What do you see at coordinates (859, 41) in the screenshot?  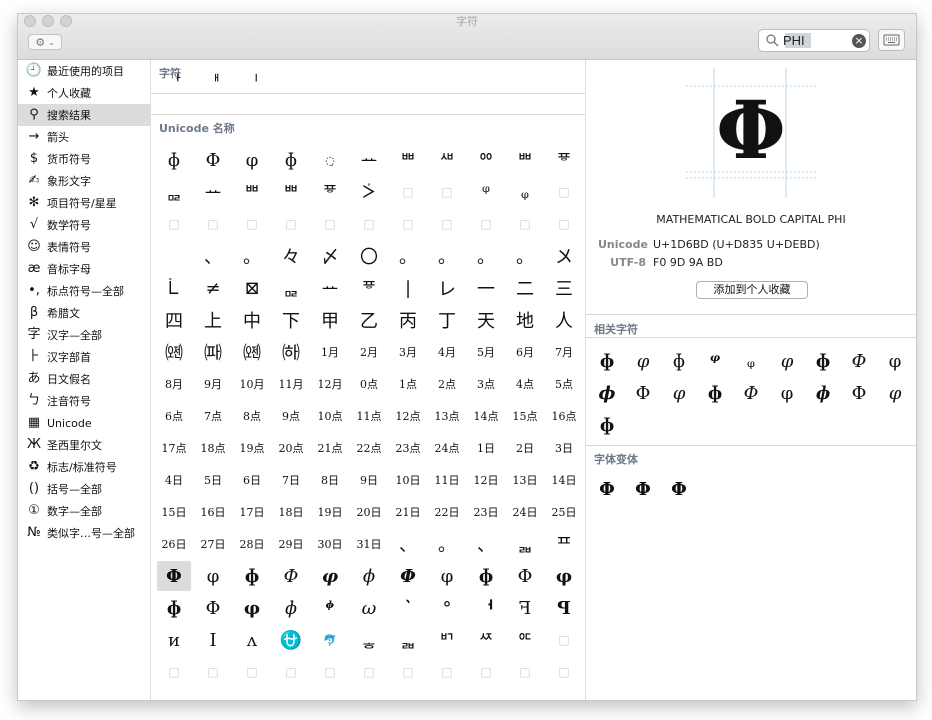 I see `clear-search-icon: ×` at bounding box center [859, 41].